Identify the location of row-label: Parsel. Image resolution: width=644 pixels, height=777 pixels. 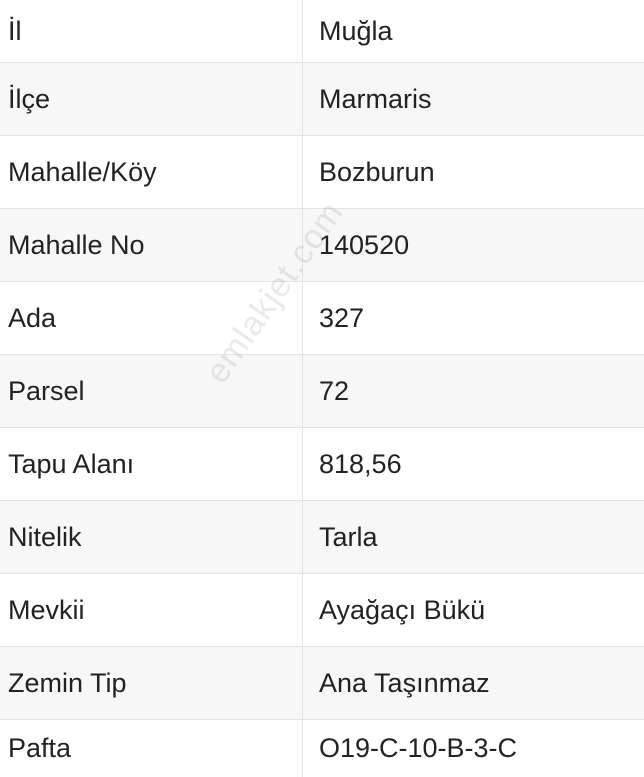
(151, 391).